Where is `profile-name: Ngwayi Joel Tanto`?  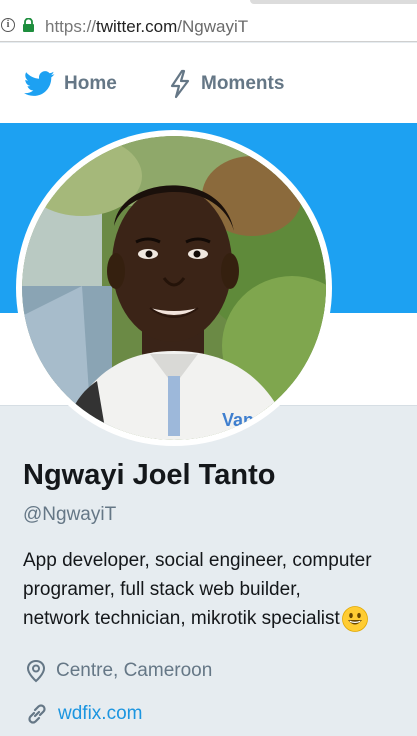
profile-name: Ngwayi Joel Tanto is located at coordinates (149, 475).